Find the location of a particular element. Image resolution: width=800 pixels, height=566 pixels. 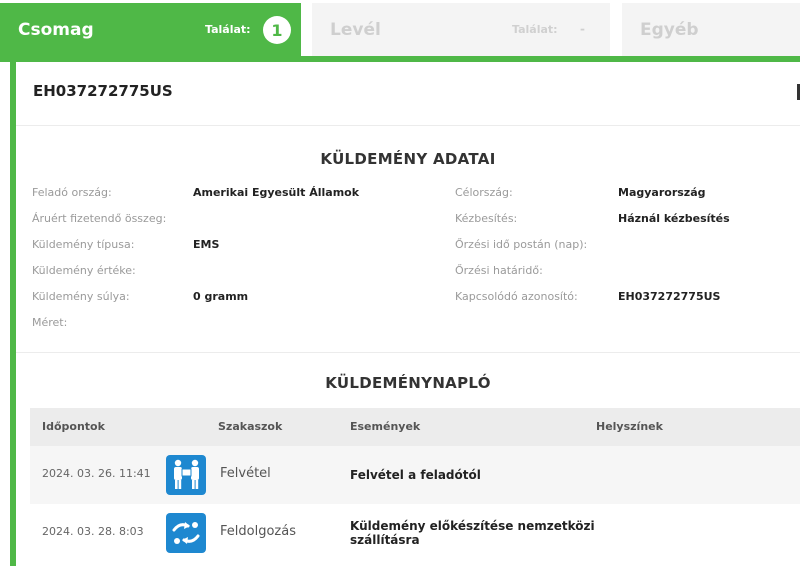

shipment-details-title: KÜLDEMÉNY ADATAI is located at coordinates (408, 159).